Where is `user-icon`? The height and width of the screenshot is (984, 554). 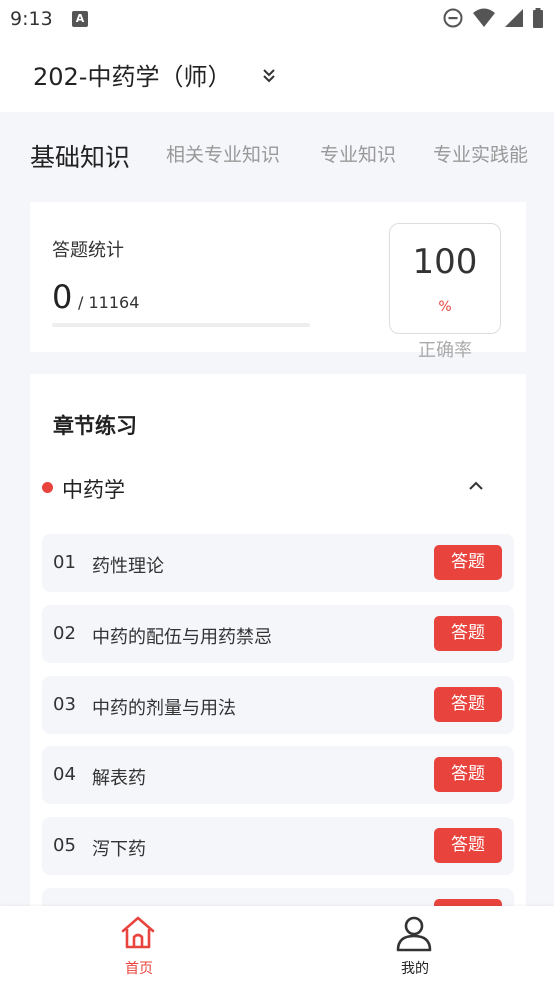 user-icon is located at coordinates (414, 934).